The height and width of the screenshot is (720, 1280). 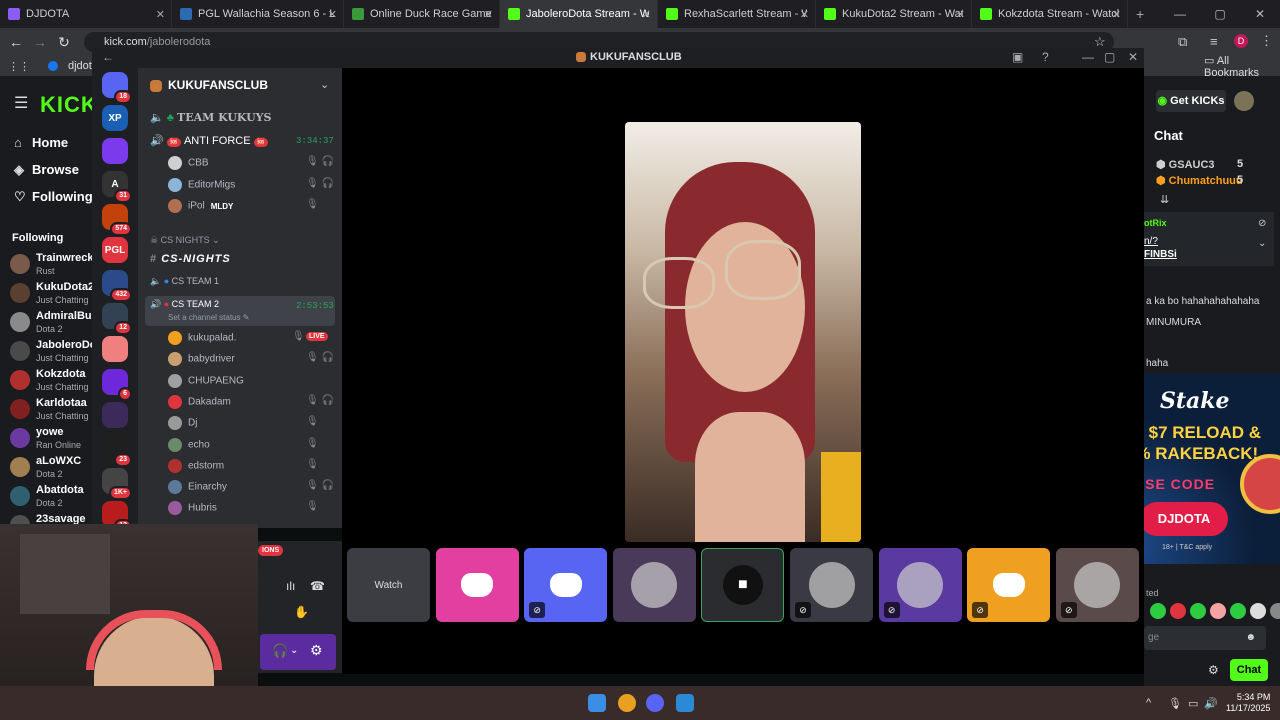 What do you see at coordinates (1249, 670) in the screenshot?
I see `chat-send-button: Chat` at bounding box center [1249, 670].